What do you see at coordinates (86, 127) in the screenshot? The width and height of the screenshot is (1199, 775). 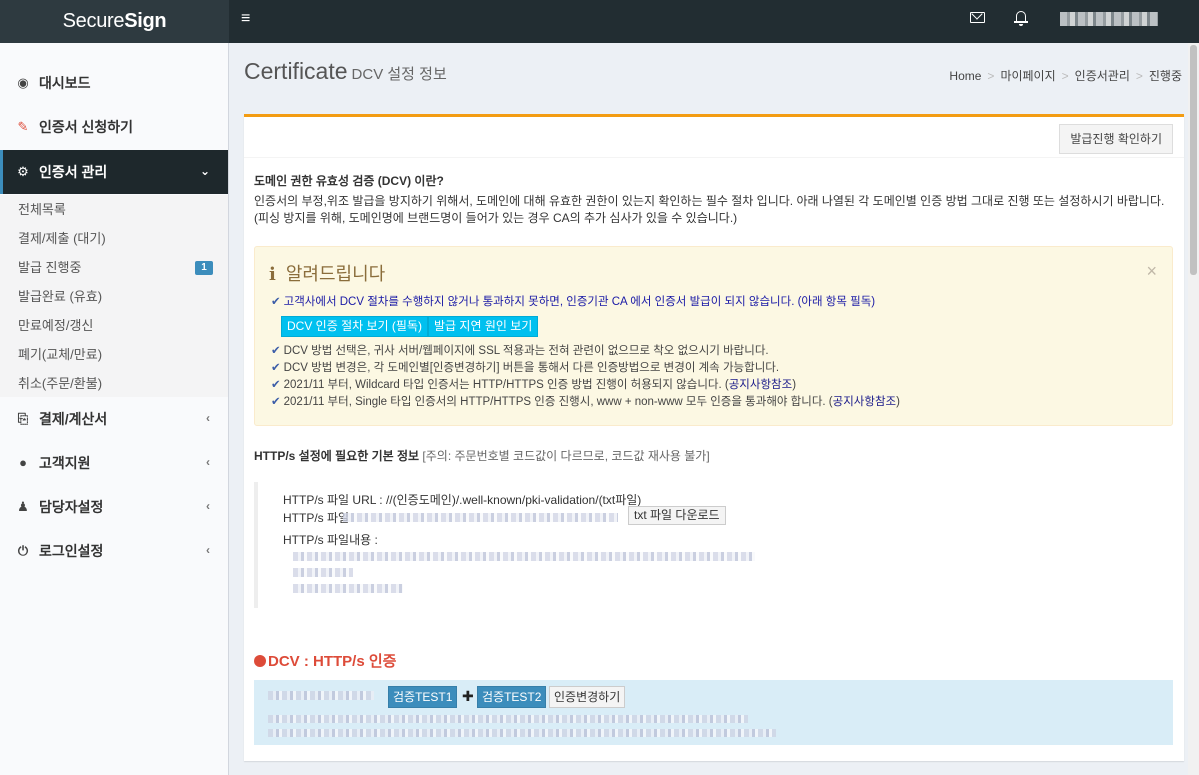 I see `sidebar-item-label: 인증서 신청하기` at bounding box center [86, 127].